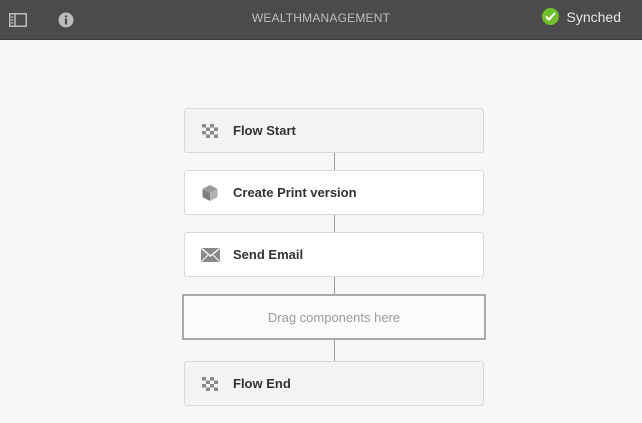 Image resolution: width=642 pixels, height=423 pixels. Describe the element at coordinates (210, 193) in the screenshot. I see `cube-icon` at that location.